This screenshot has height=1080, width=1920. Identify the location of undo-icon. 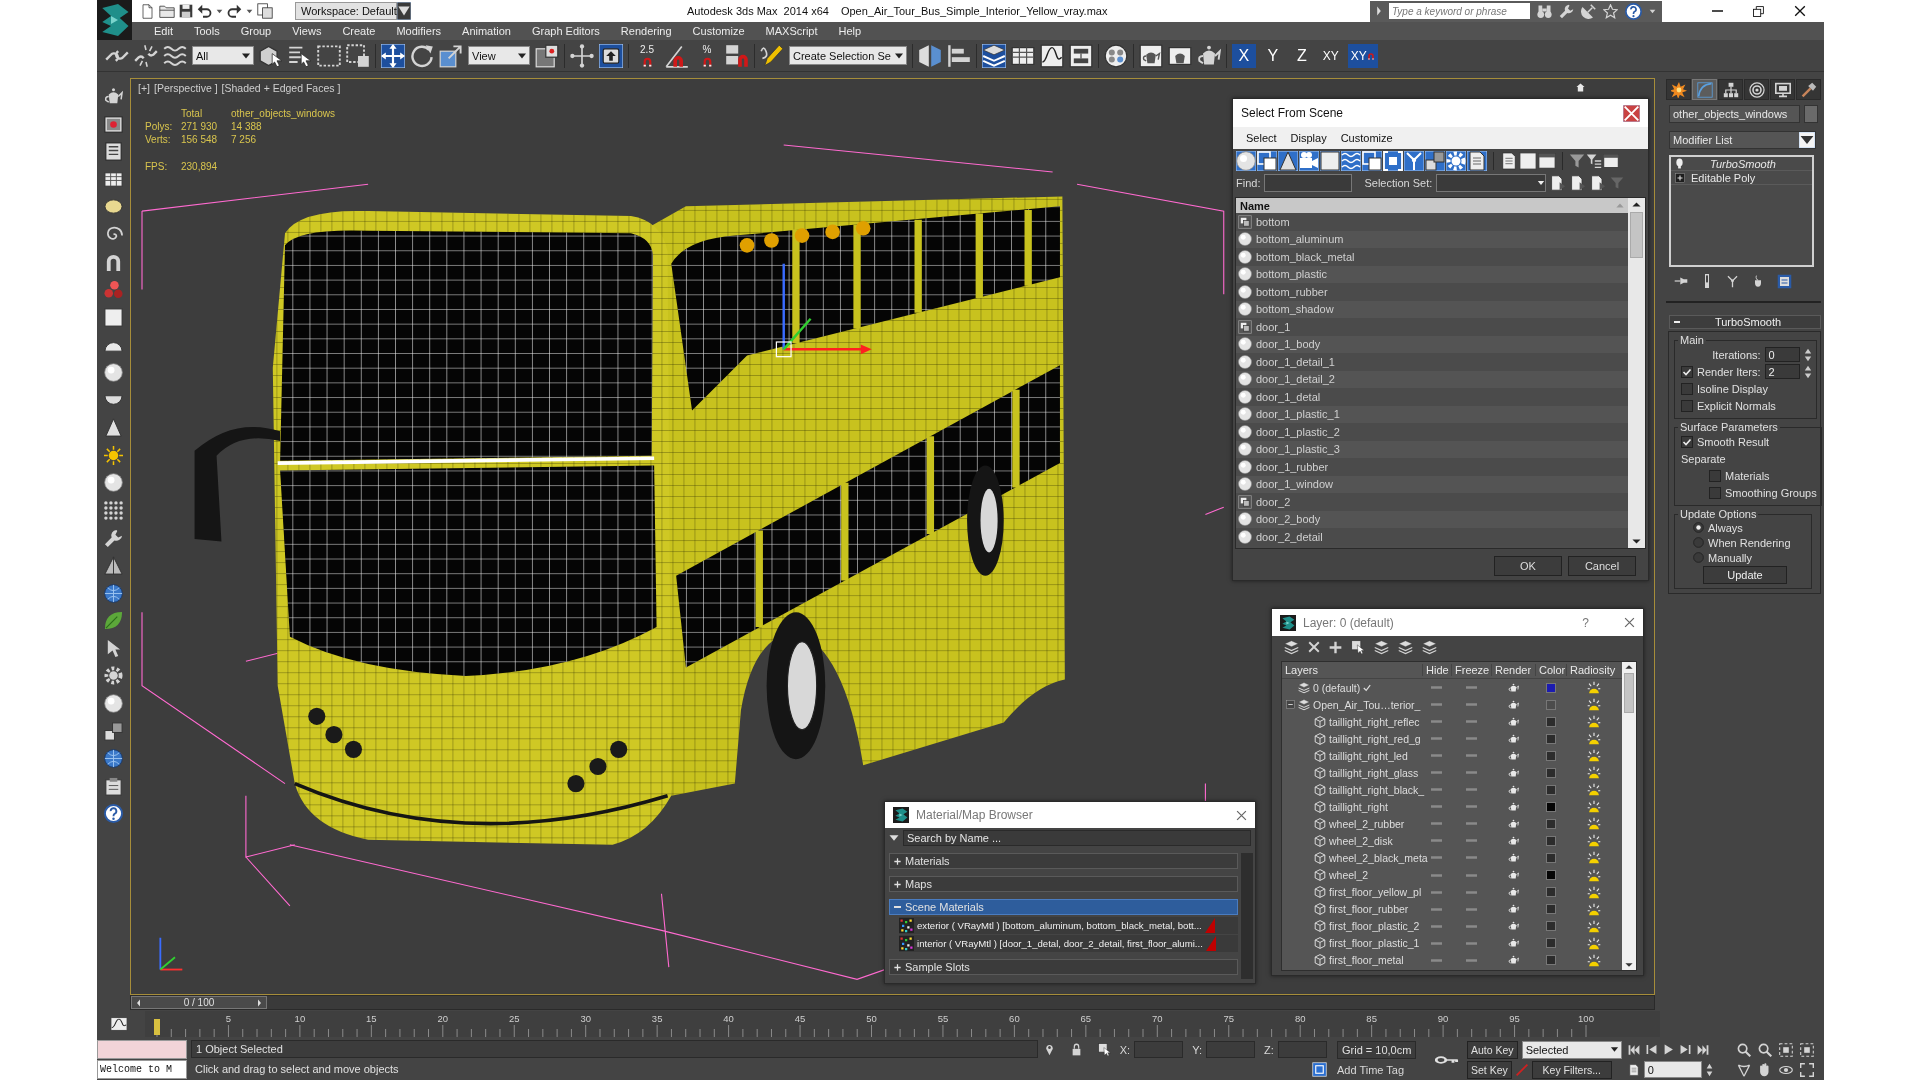
(204, 11).